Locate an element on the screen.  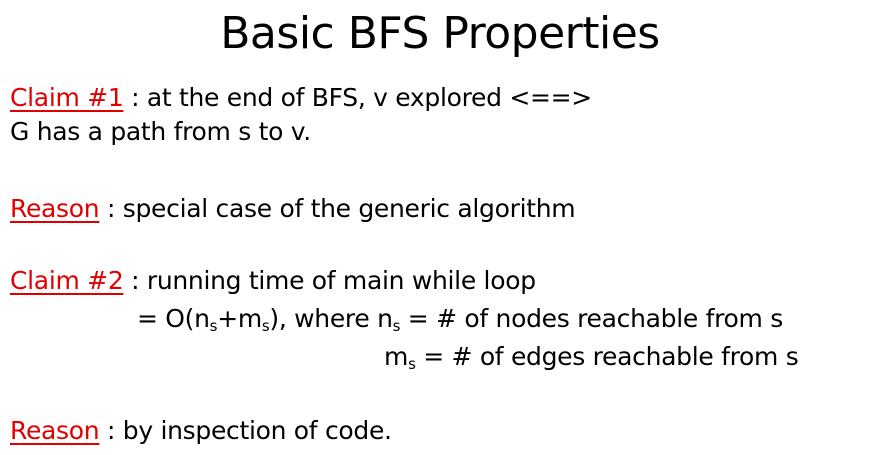
claim2-text: running time of main while loop is located at coordinates (341, 280).